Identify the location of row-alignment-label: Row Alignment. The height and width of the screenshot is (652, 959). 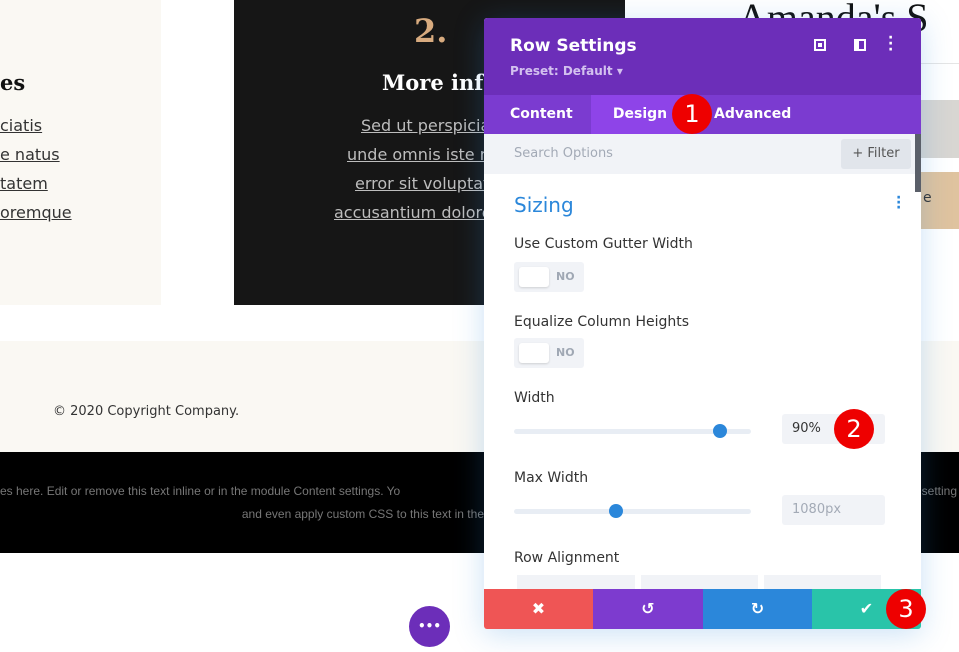
(567, 558).